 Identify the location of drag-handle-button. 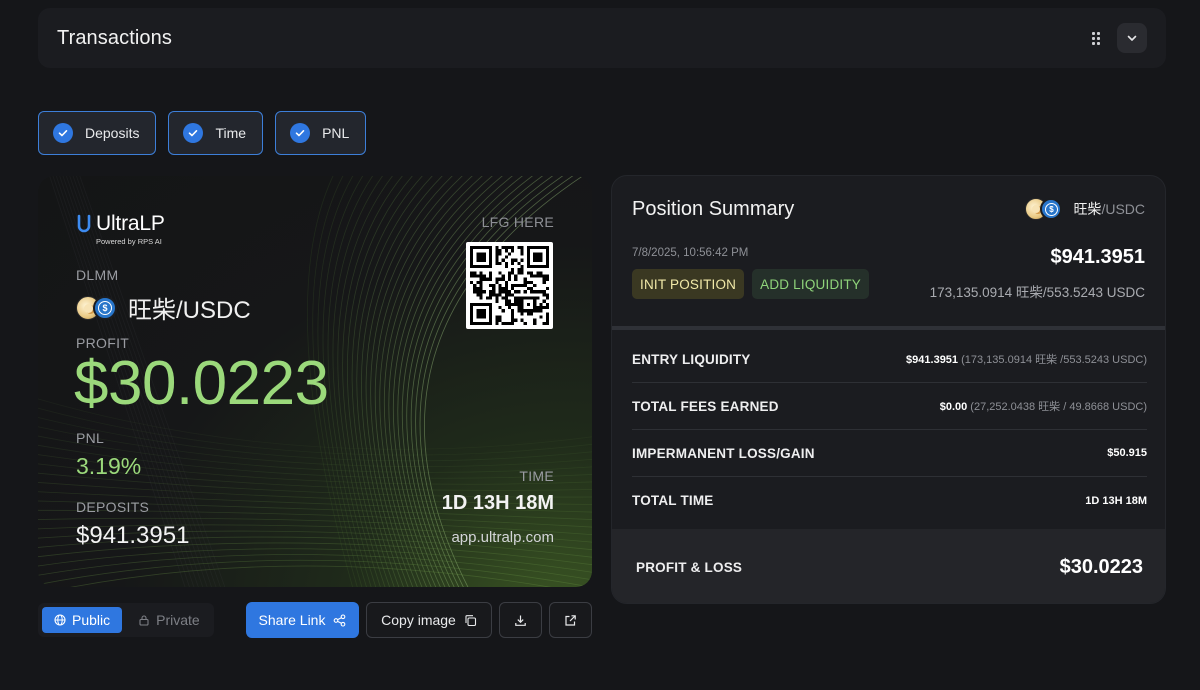
(1096, 38).